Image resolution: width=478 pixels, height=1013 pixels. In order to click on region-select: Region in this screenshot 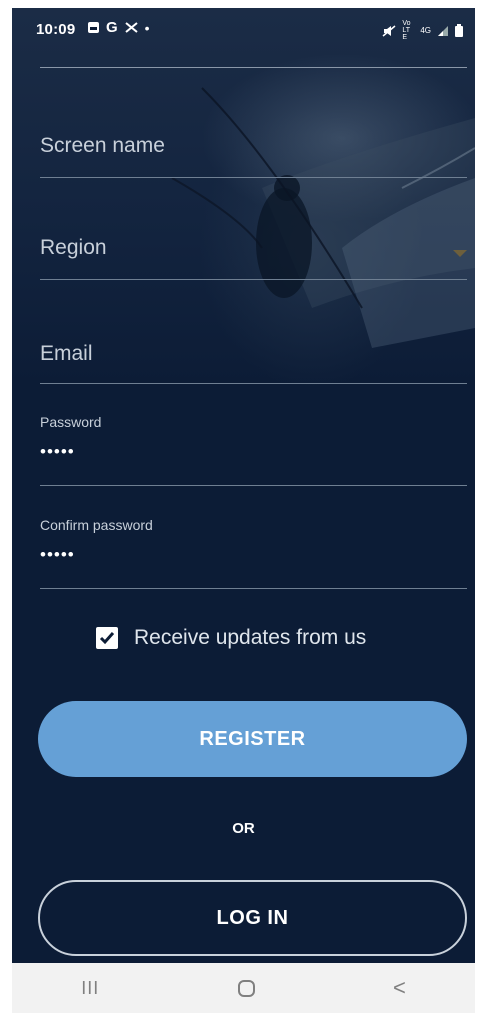, I will do `click(253, 250)`.